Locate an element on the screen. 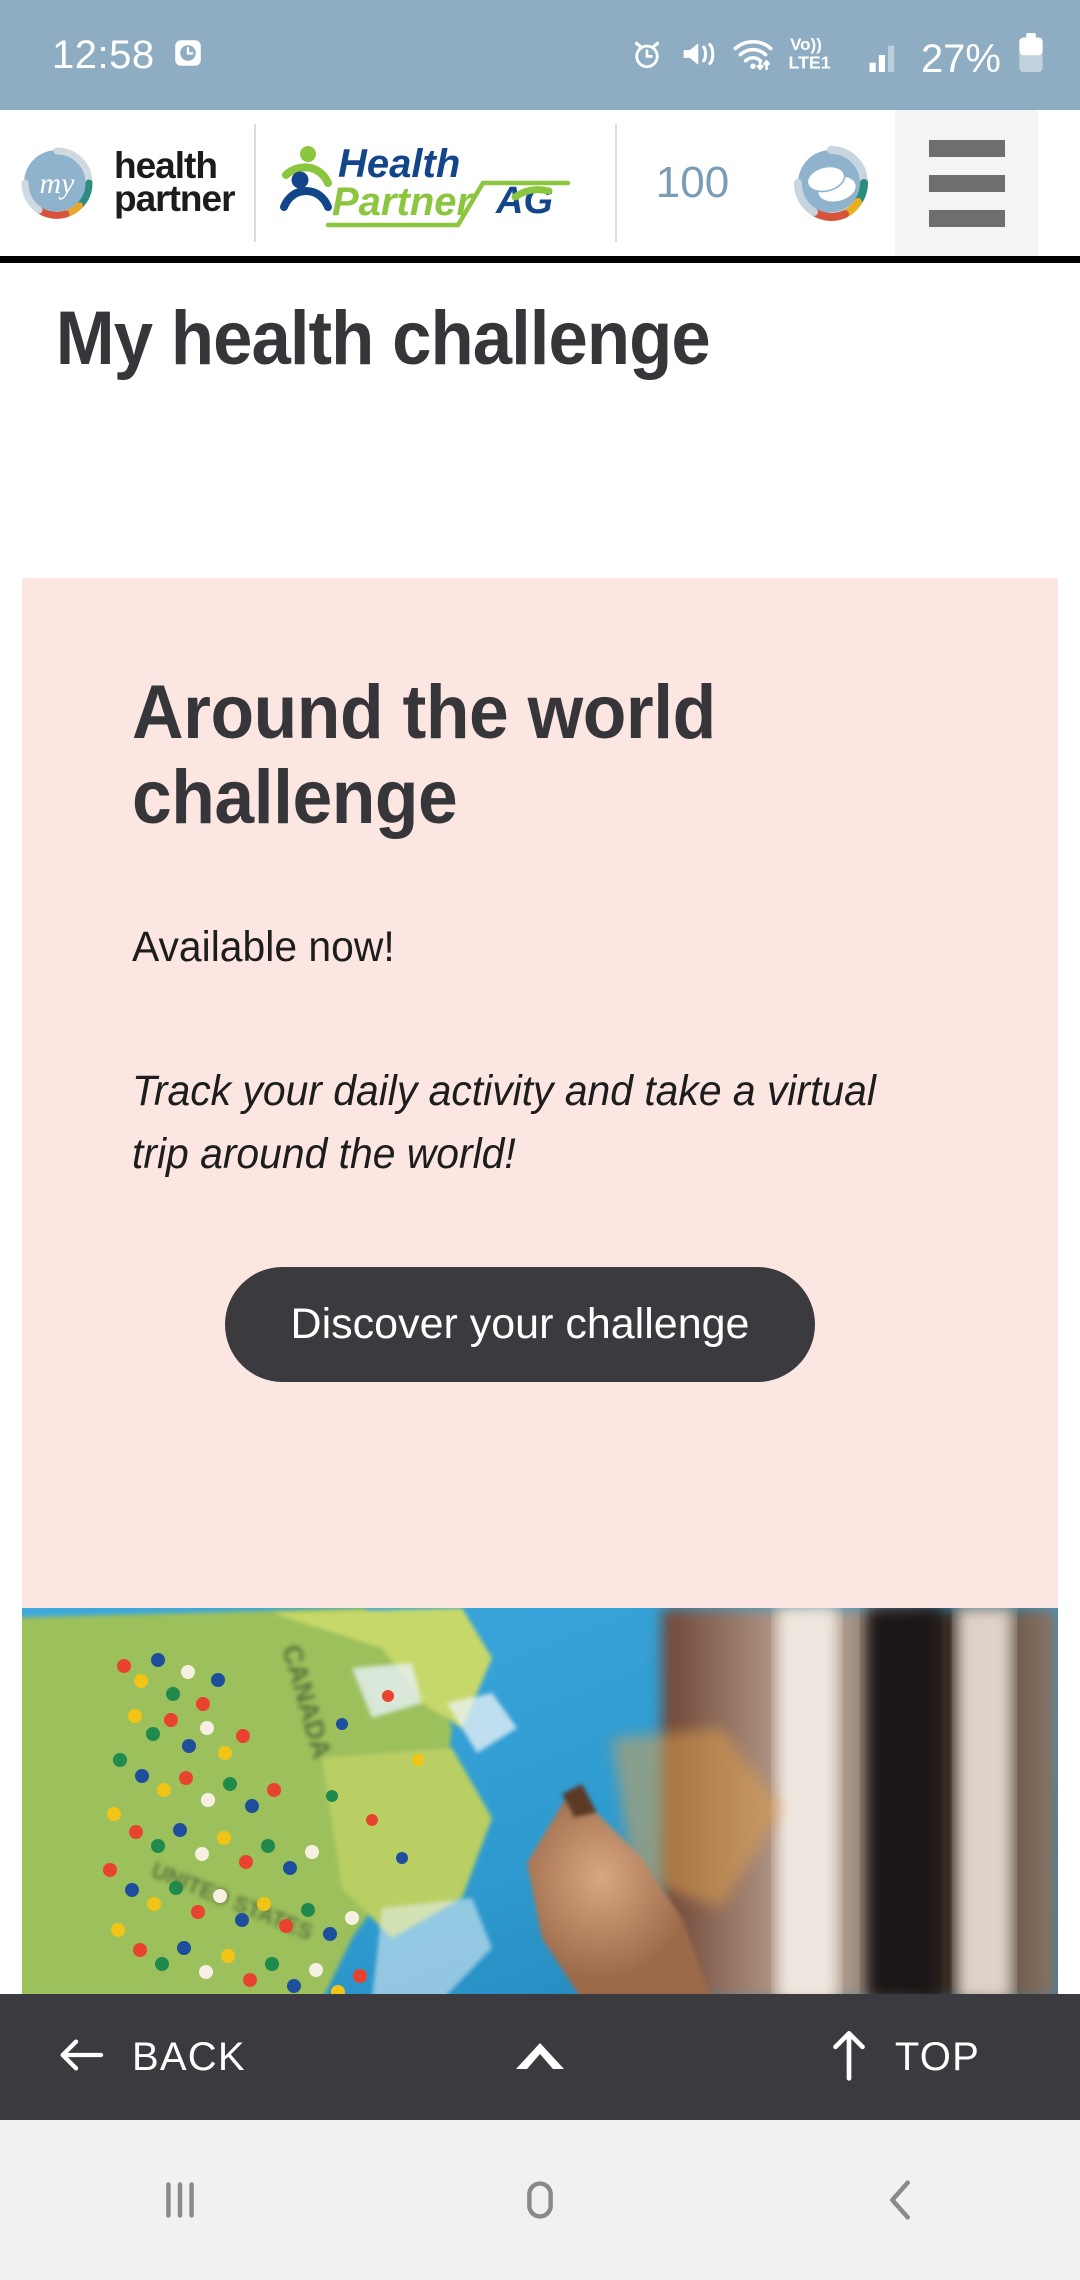  recents-icon is located at coordinates (180, 2200).